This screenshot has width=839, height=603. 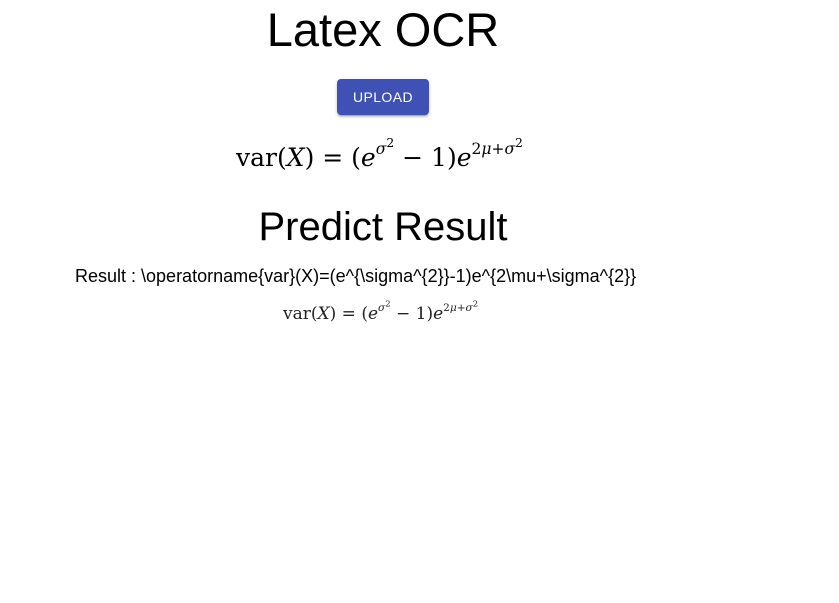 What do you see at coordinates (412, 314) in the screenshot?
I see `predicted-minus-one: − 1)` at bounding box center [412, 314].